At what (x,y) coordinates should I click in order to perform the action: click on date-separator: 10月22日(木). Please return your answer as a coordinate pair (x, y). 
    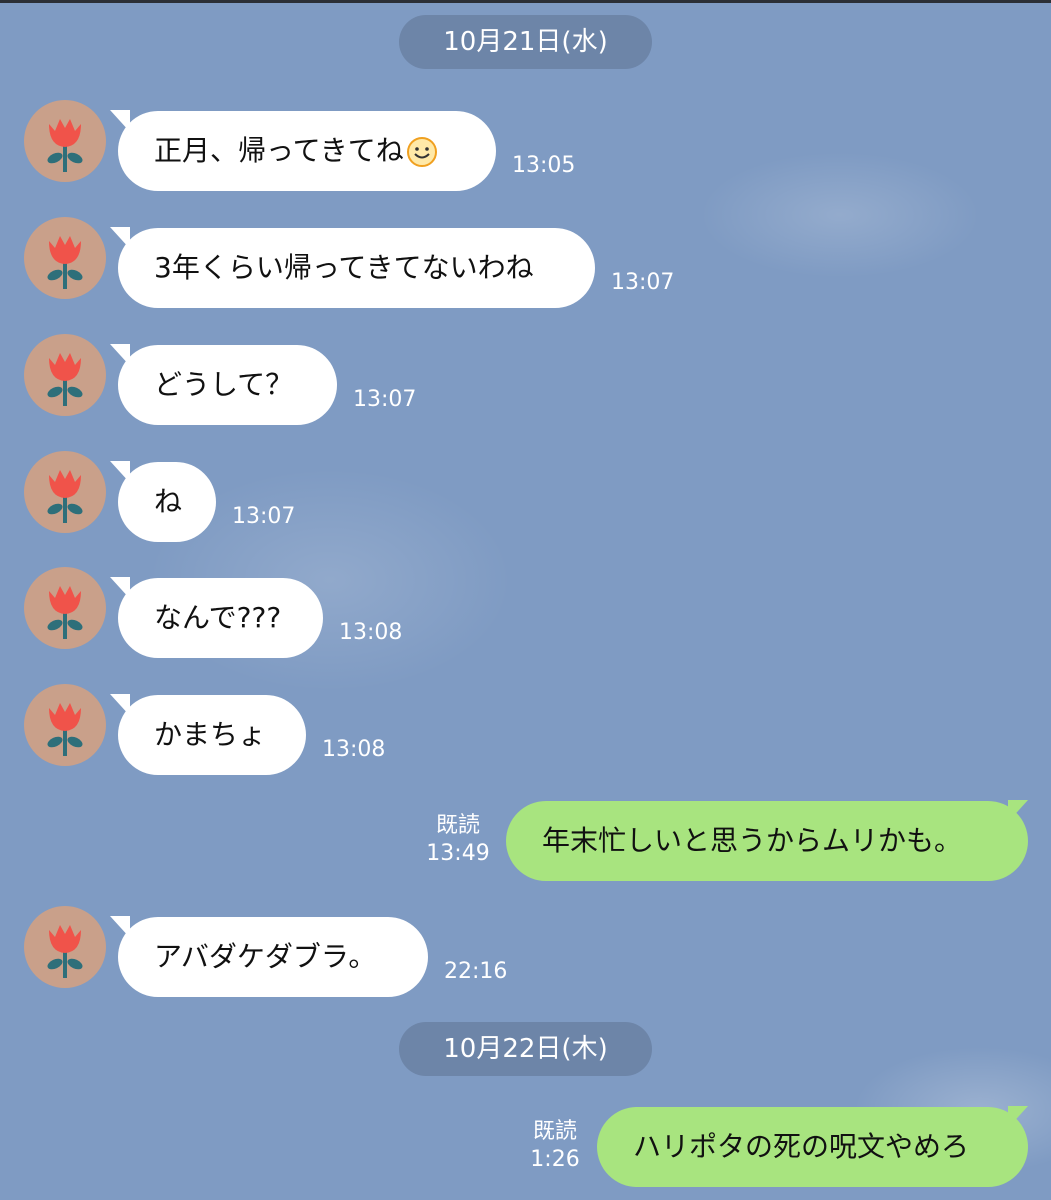
    Looking at the image, I should click on (525, 1049).